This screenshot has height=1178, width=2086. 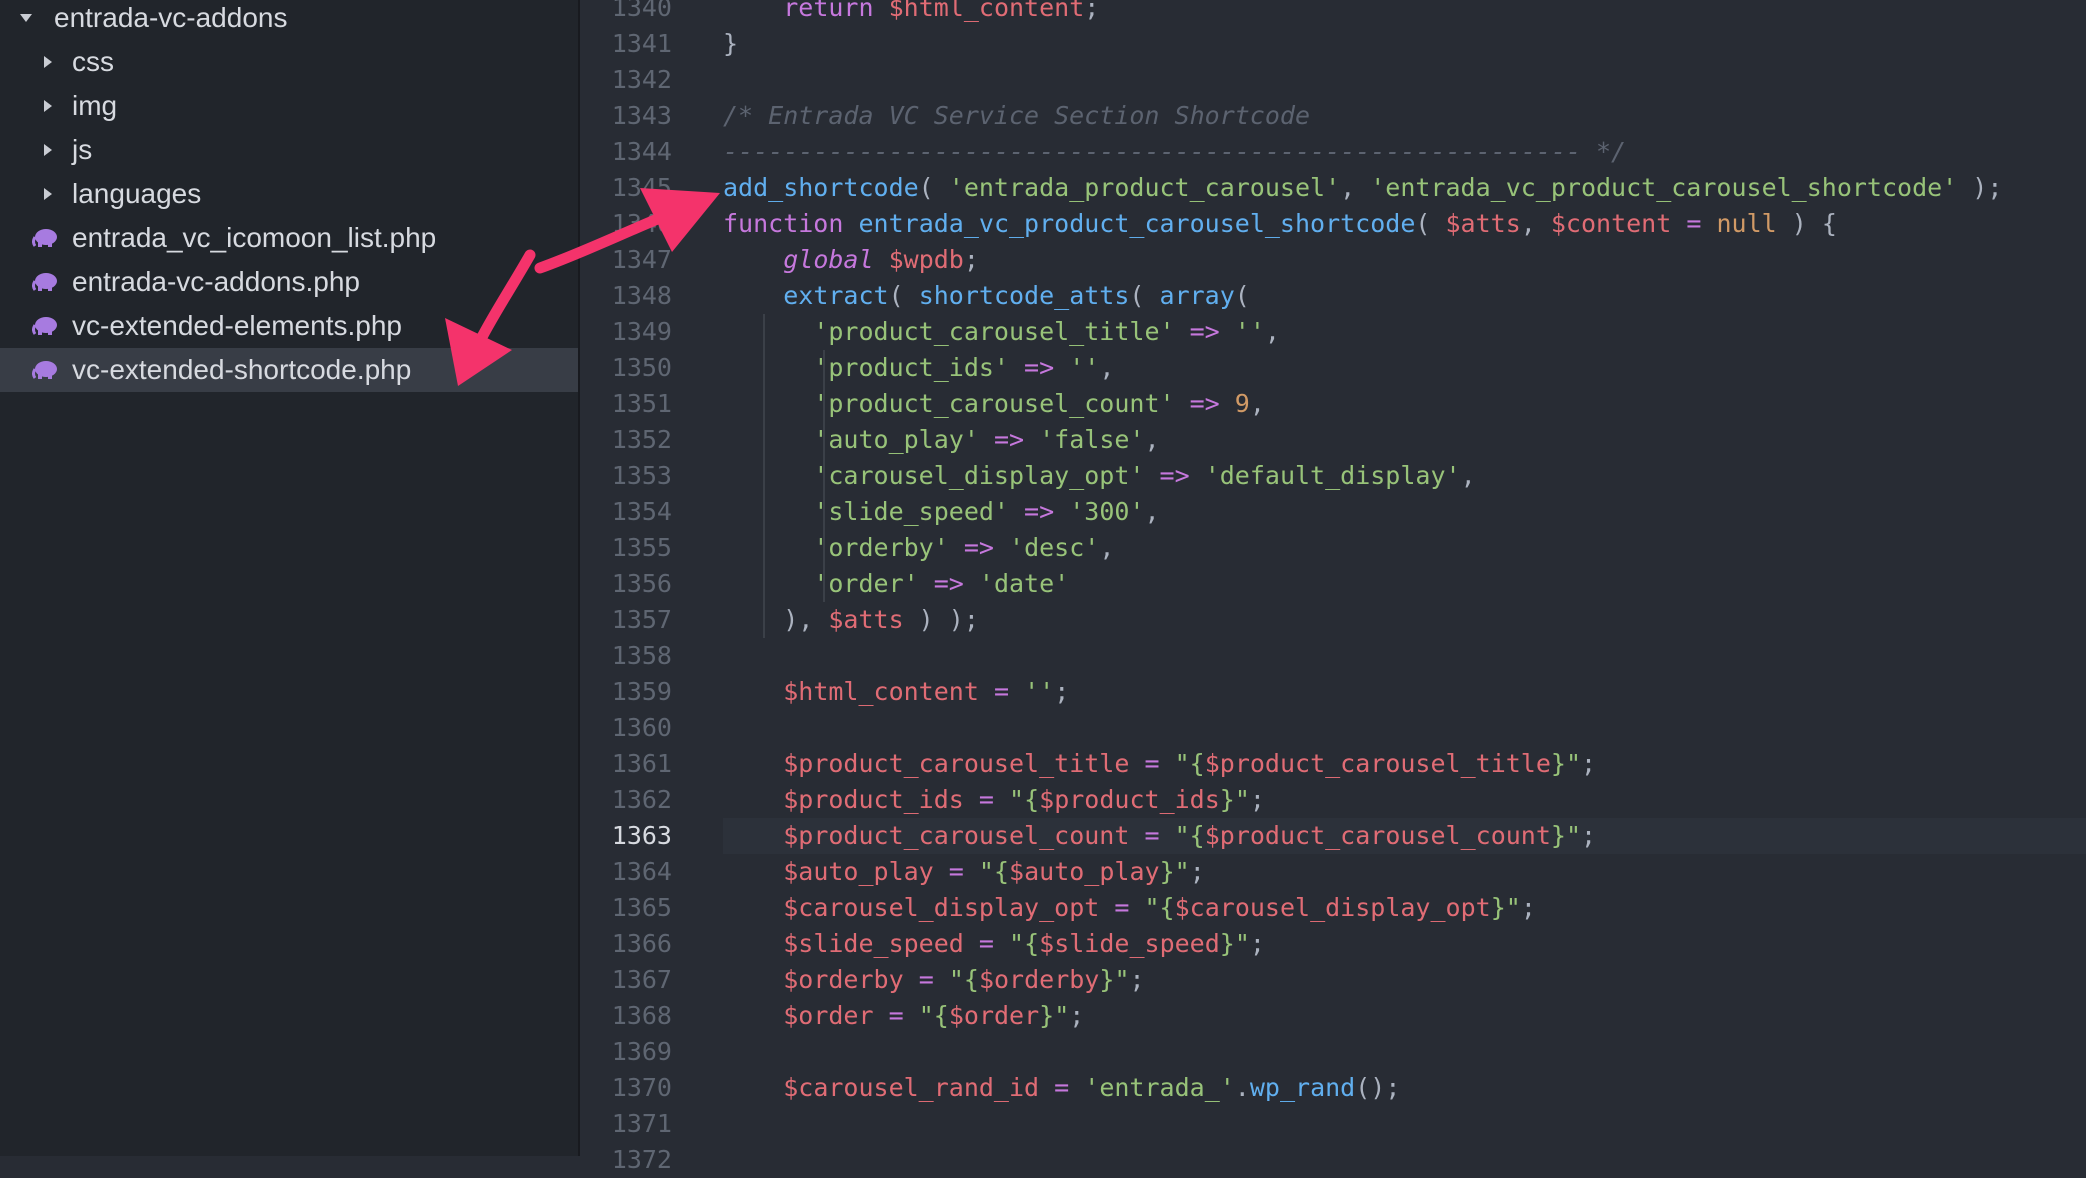 I want to click on code-line: 1355 'orderby' => 'desc',, so click(x=1333, y=548).